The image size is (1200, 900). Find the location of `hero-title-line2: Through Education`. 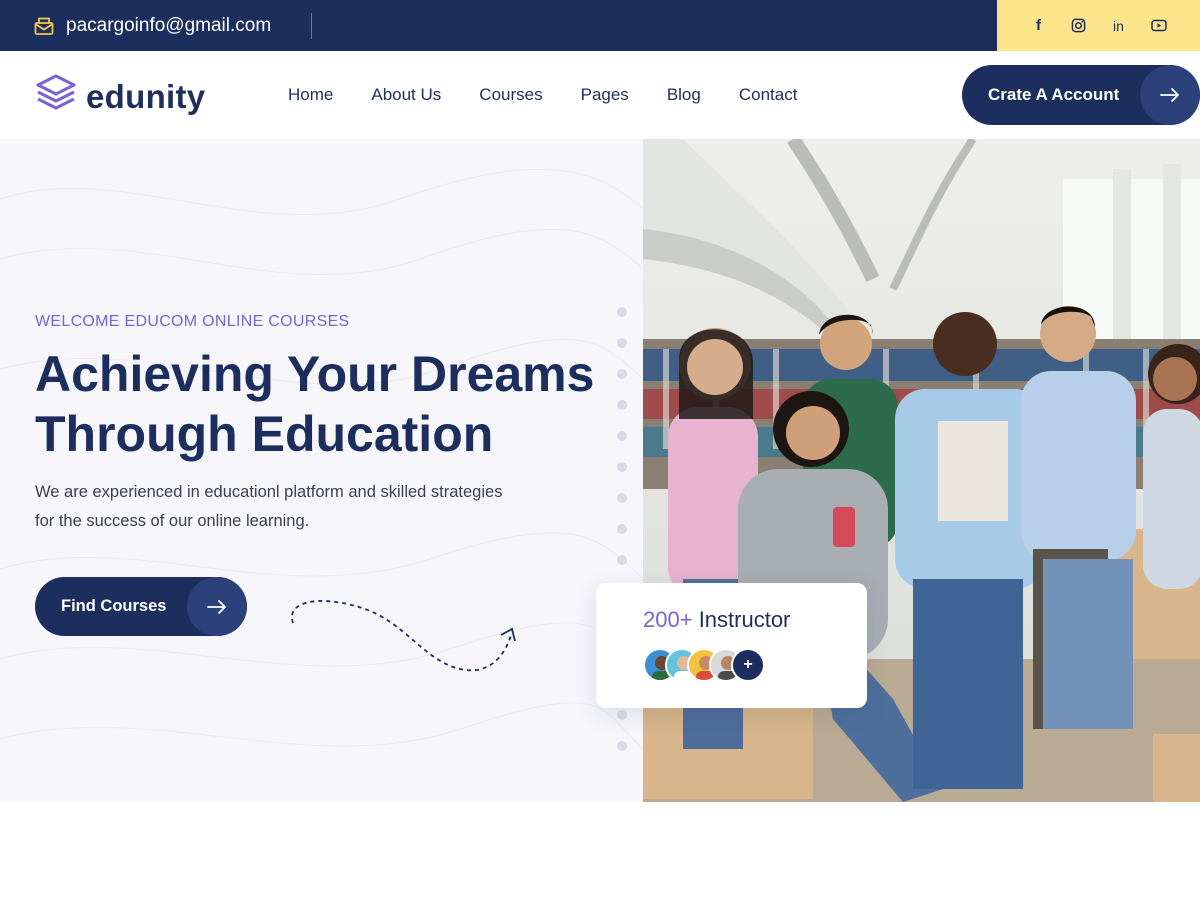

hero-title-line2: Through Education is located at coordinates (264, 434).